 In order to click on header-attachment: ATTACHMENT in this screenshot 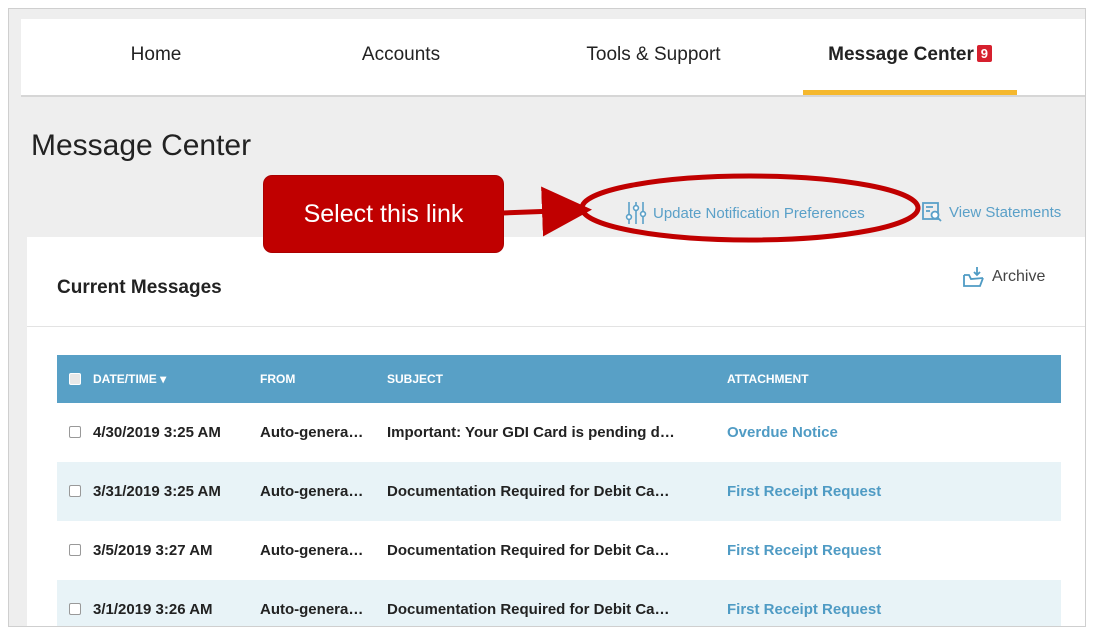, I will do `click(768, 379)`.